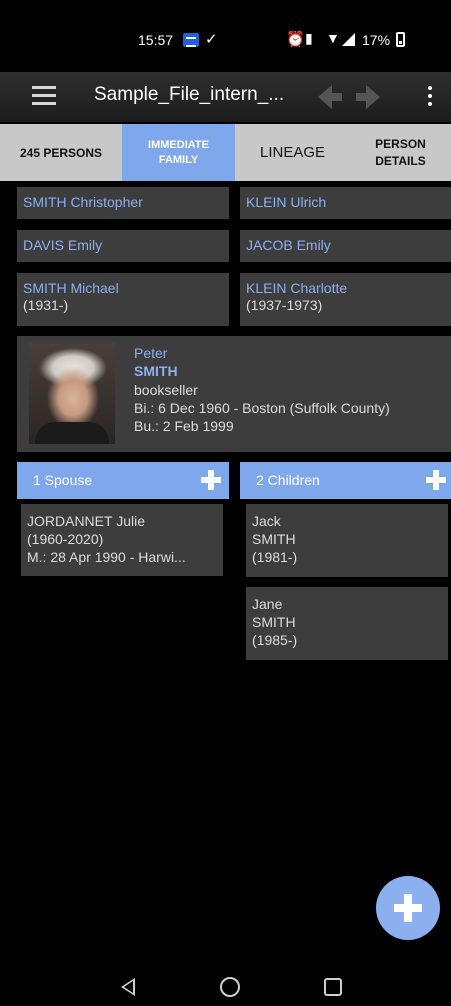 The width and height of the screenshot is (451, 1006). What do you see at coordinates (151, 353) in the screenshot?
I see `person-first-name: Peter` at bounding box center [151, 353].